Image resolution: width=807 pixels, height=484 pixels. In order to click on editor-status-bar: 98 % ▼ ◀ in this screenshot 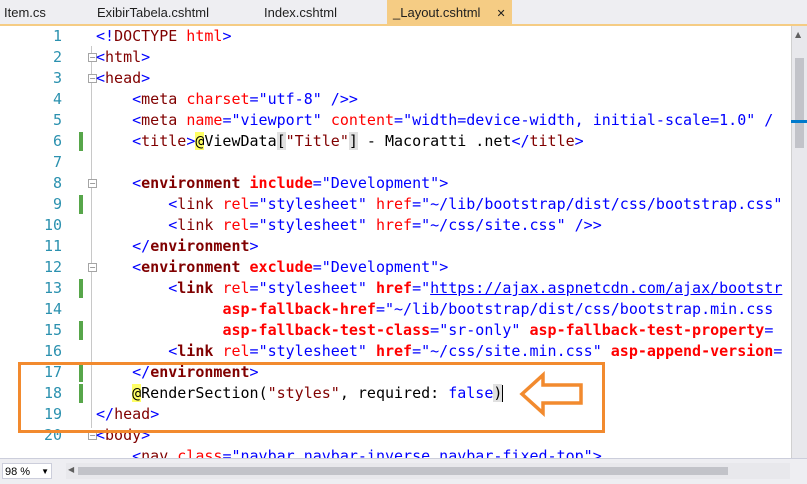, I will do `click(403, 471)`.